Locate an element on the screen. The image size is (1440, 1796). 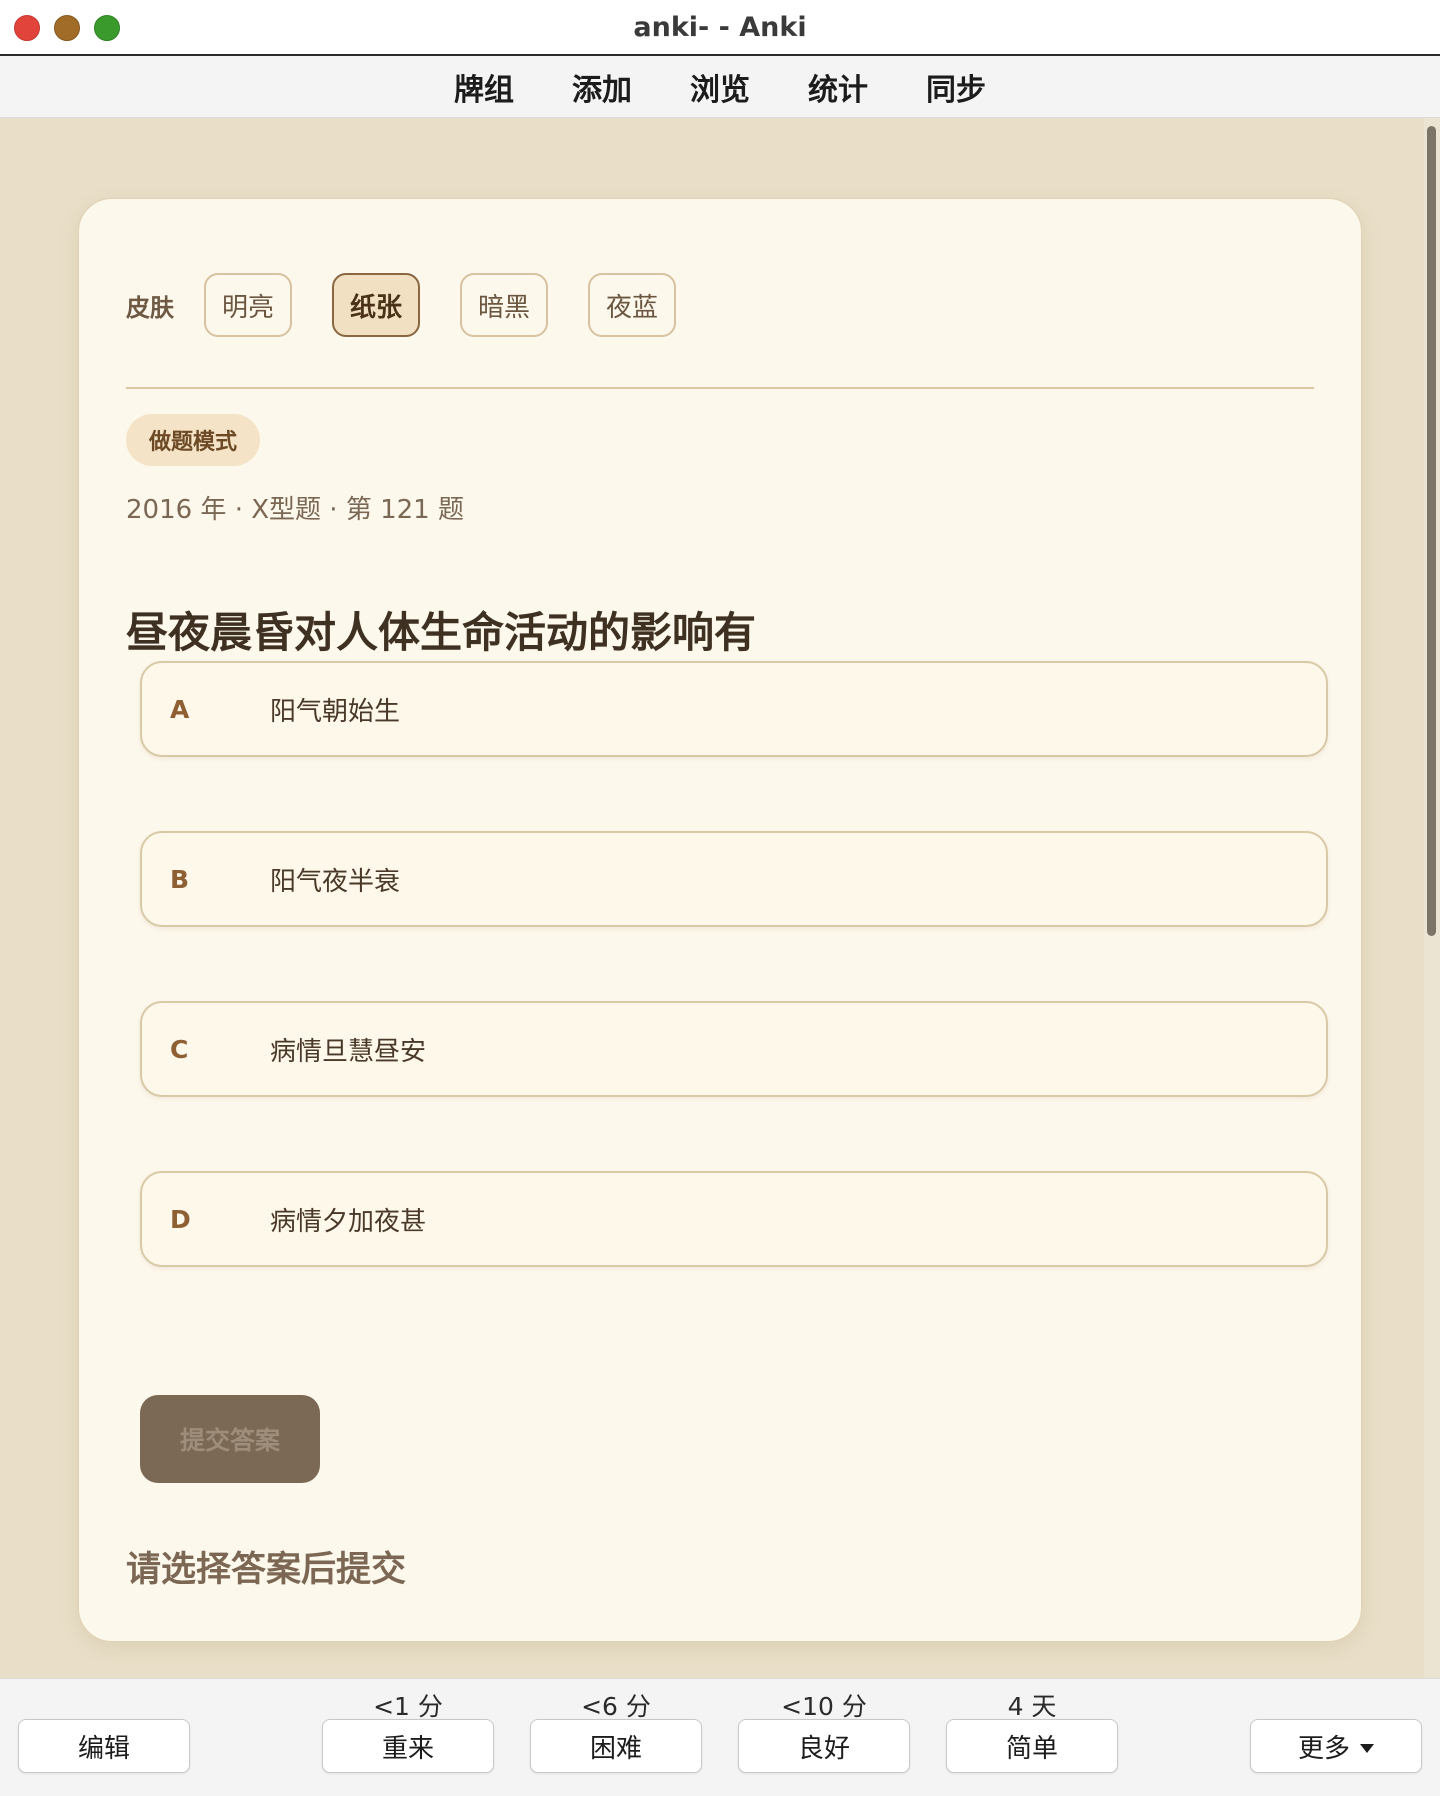
option-a: A 阳气朝始生 is located at coordinates (734, 709).